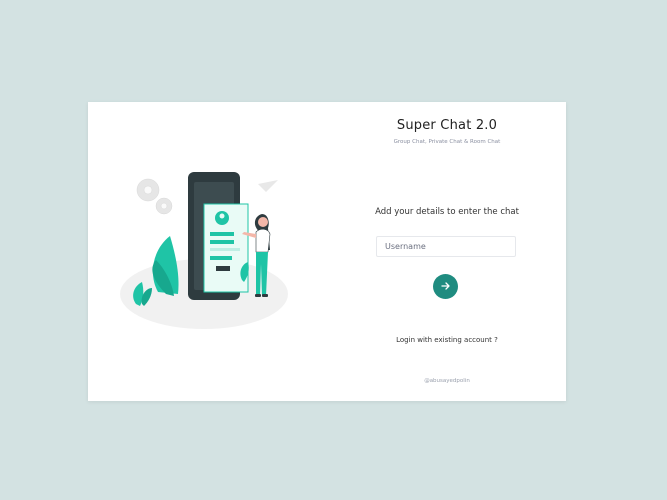 This screenshot has width=667, height=500. I want to click on phone-illustration, so click(208, 249).